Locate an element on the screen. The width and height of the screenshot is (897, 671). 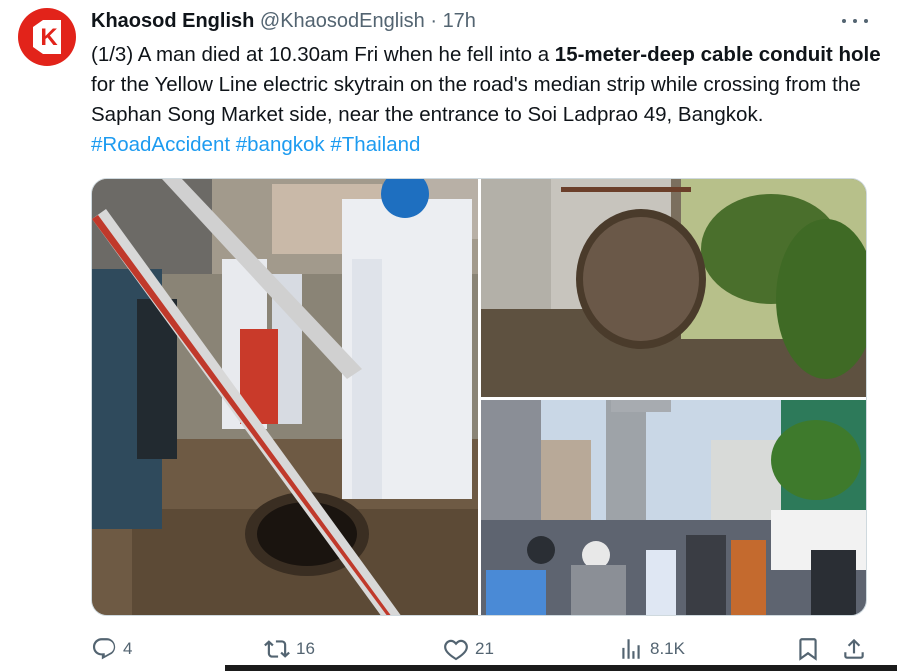
reply-icon is located at coordinates (104, 649).